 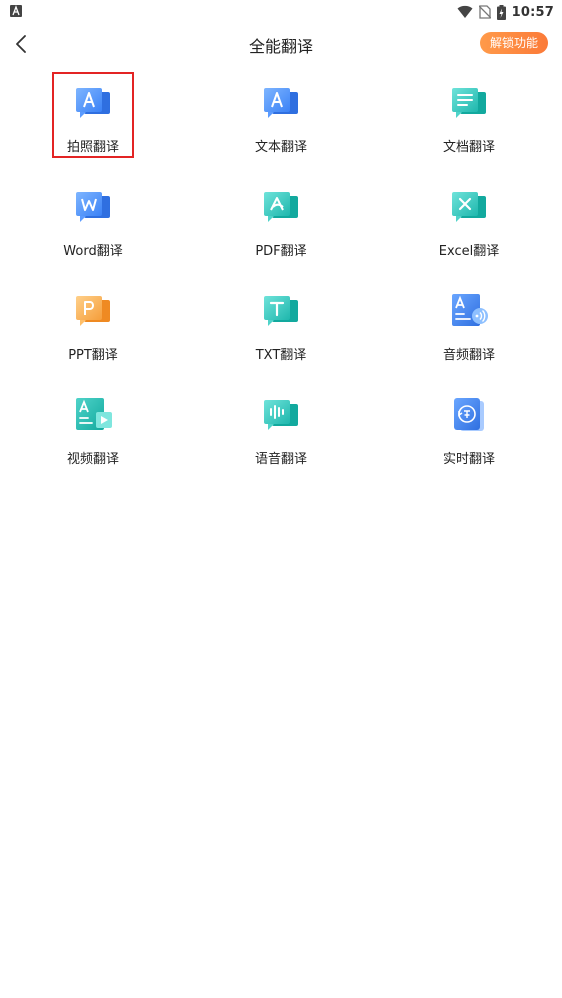 What do you see at coordinates (93, 103) in the screenshot?
I see `photo-translate-icon` at bounding box center [93, 103].